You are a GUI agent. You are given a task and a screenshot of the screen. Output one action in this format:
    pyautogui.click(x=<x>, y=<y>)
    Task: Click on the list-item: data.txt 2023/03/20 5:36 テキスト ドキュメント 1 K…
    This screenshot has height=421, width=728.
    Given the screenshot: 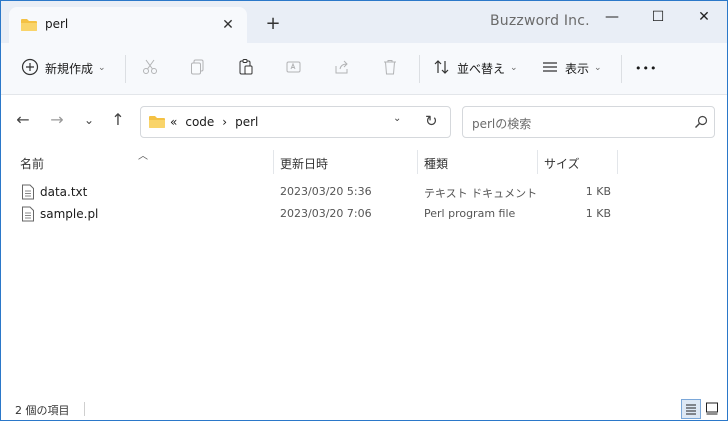 What is the action you would take?
    pyautogui.click(x=364, y=192)
    